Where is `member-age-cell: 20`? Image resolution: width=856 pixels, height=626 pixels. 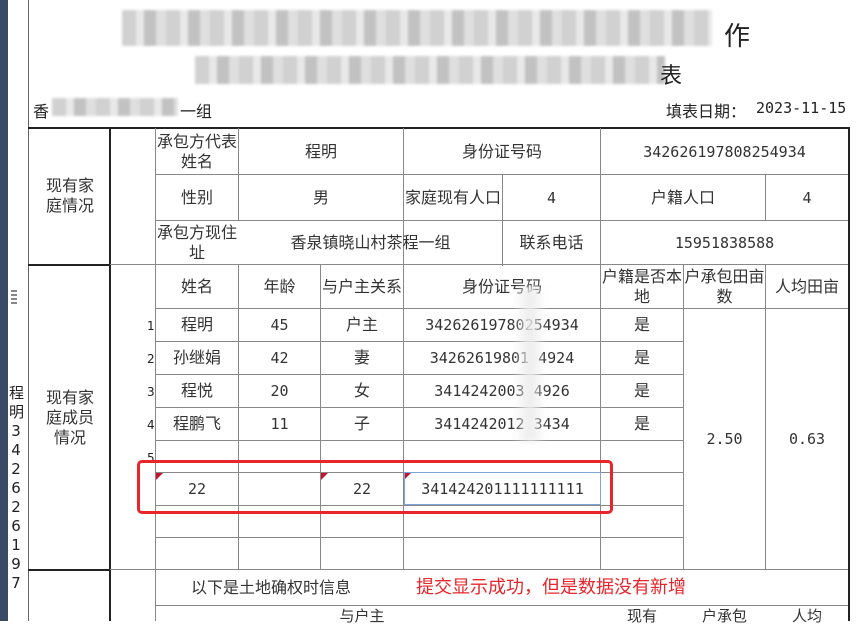
member-age-cell: 20 is located at coordinates (279, 391).